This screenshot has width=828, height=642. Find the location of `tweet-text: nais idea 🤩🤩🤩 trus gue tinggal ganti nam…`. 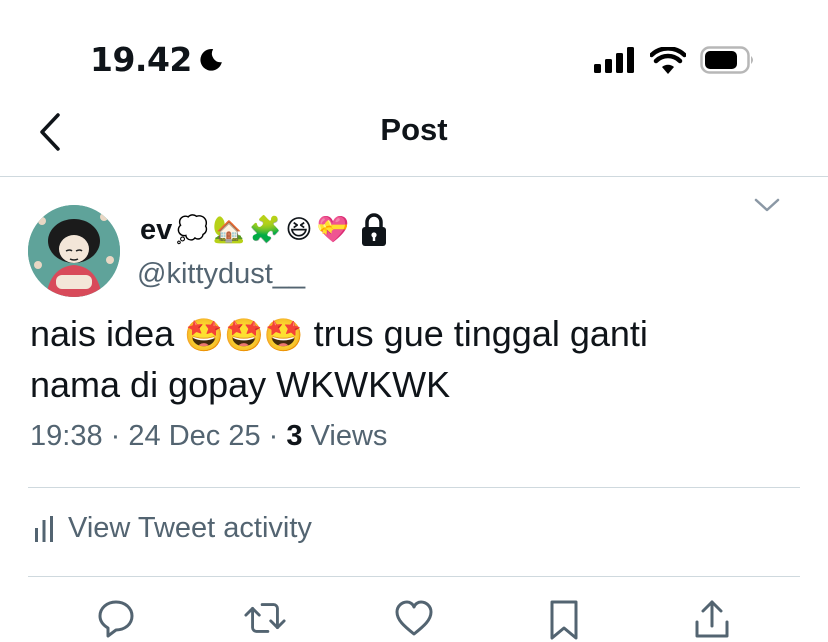

tweet-text: nais idea 🤩🤩🤩 trus gue tinggal ganti nam… is located at coordinates (415, 359).